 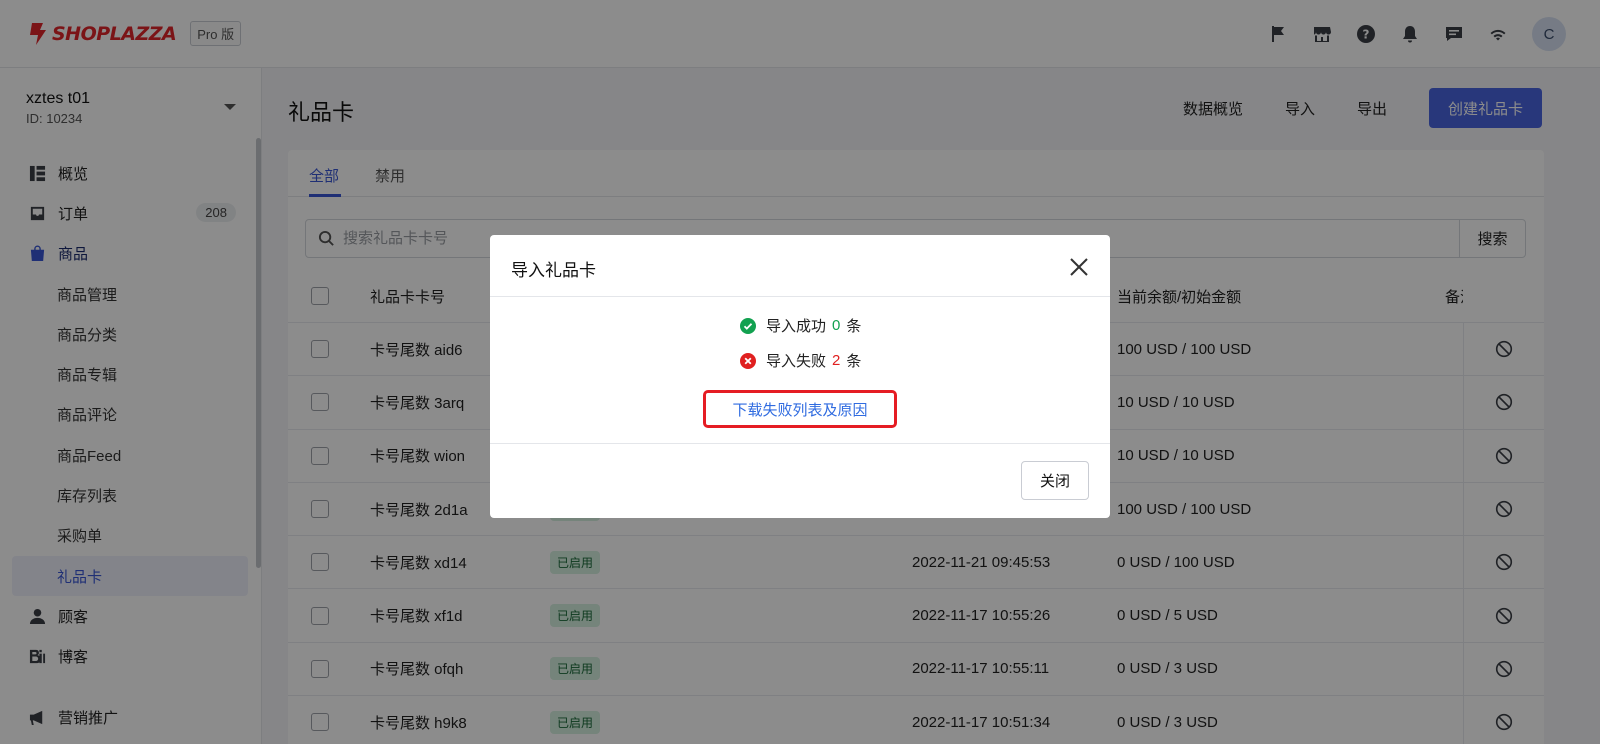 I want to click on close-icon, so click(x=1079, y=267).